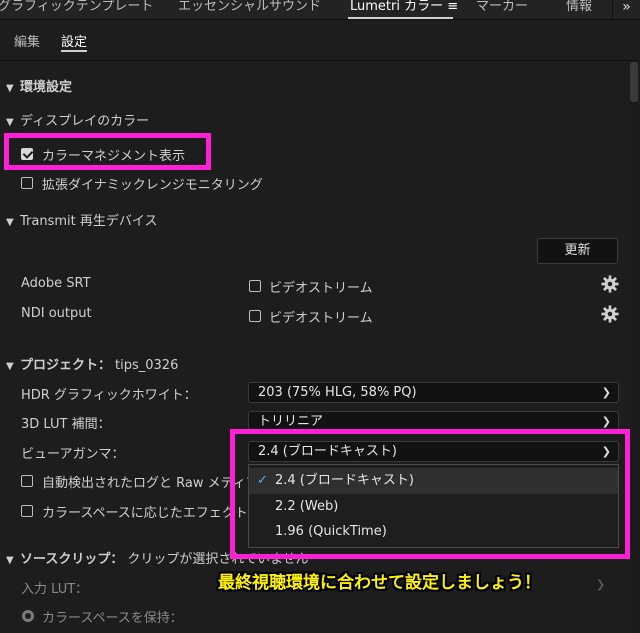 This screenshot has height=633, width=640. I want to click on section-project: ▼ プロジェクト： tips_0326, so click(92, 363).